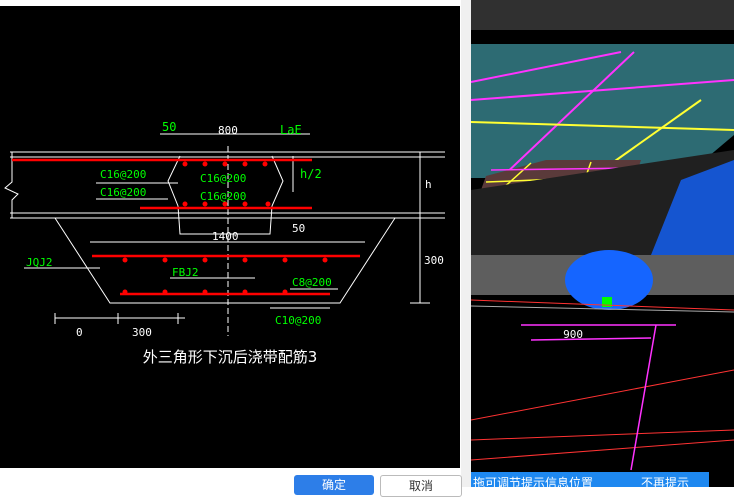 The width and height of the screenshot is (734, 497). Describe the element at coordinates (169, 127) in the screenshot. I see `dim-50-top: 50` at that location.